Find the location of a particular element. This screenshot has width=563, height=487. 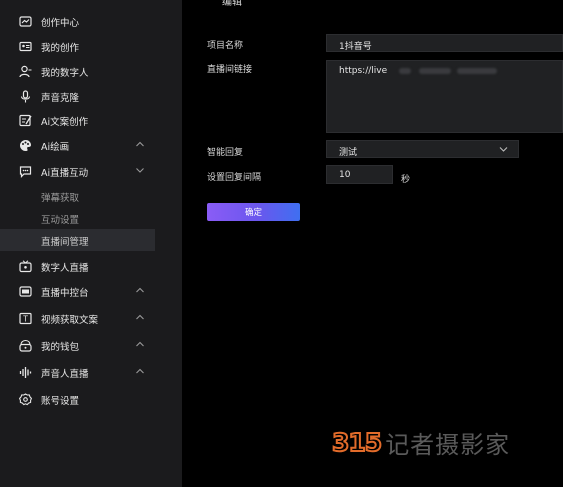

tv-icon is located at coordinates (25, 266).